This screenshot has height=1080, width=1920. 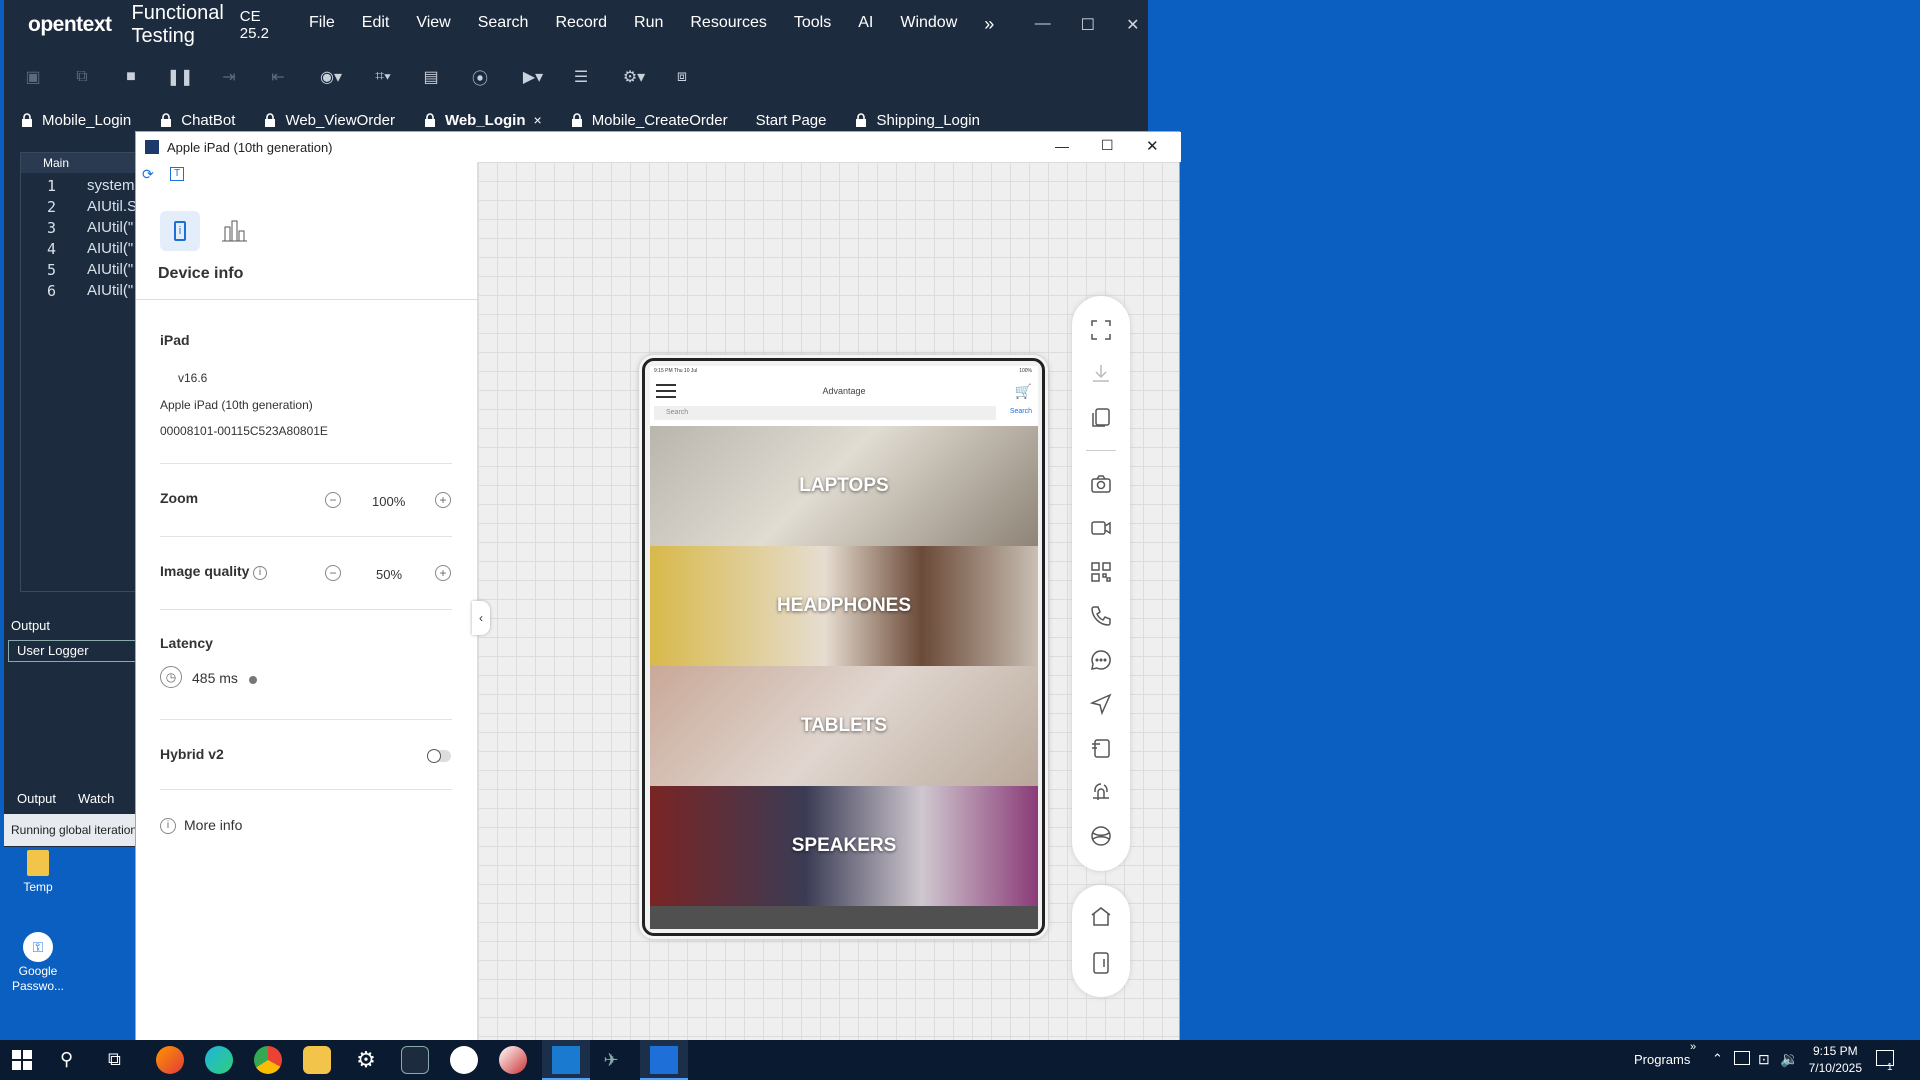 I want to click on hybrid-toggle, so click(x=439, y=756).